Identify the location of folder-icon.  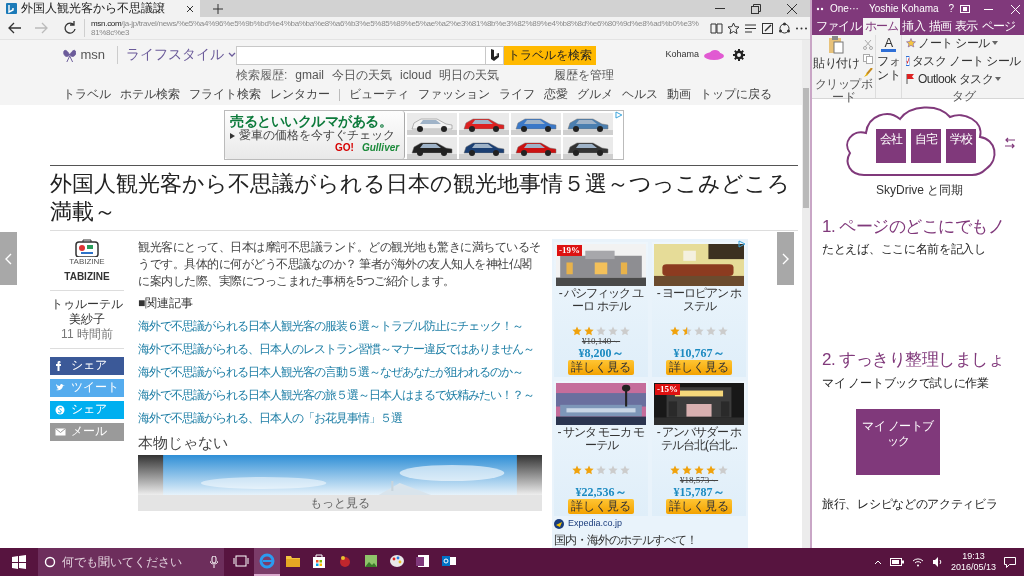
(293, 561).